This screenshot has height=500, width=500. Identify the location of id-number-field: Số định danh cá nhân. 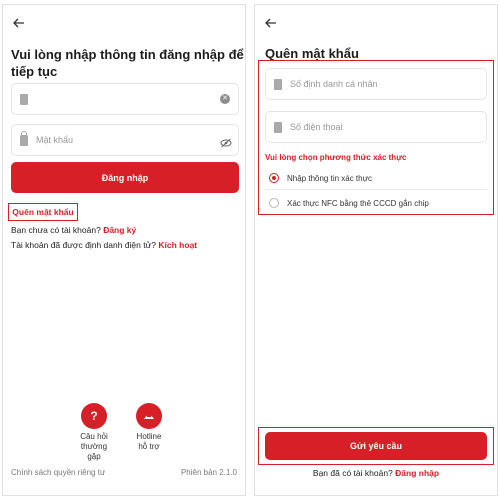
(376, 84).